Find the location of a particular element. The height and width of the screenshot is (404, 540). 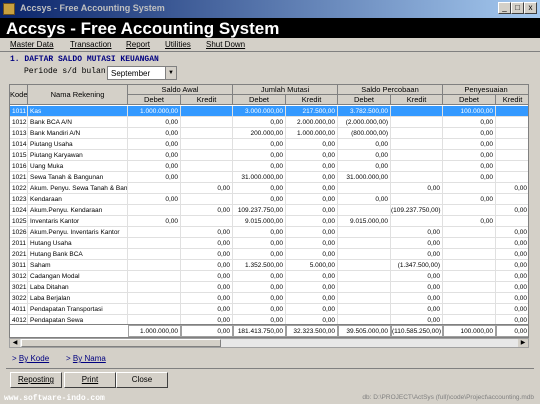

table-row: 3021 Laba Ditahan 0,00 0,00 0,00 0,00 0,00 is located at coordinates (269, 287).